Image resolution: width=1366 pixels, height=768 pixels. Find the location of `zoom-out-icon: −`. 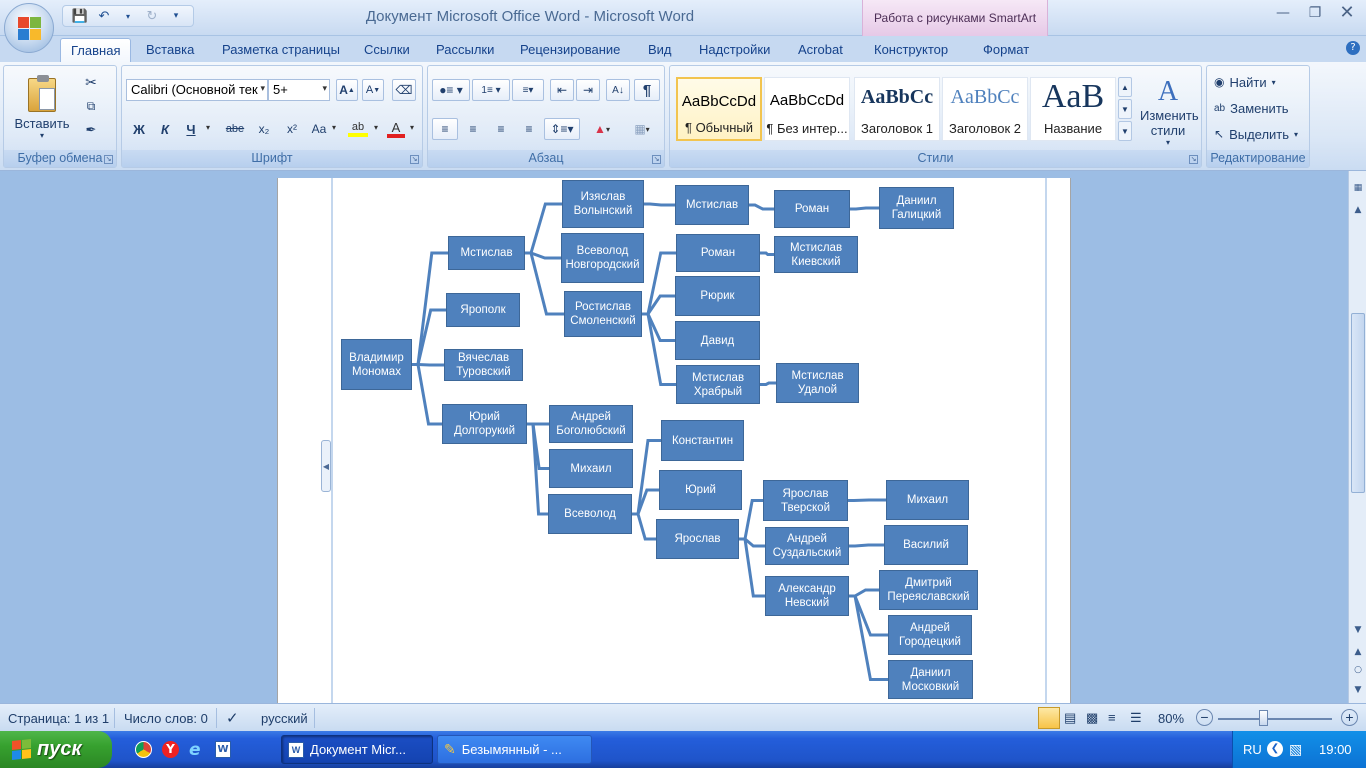

zoom-out-icon: − is located at coordinates (1204, 717).